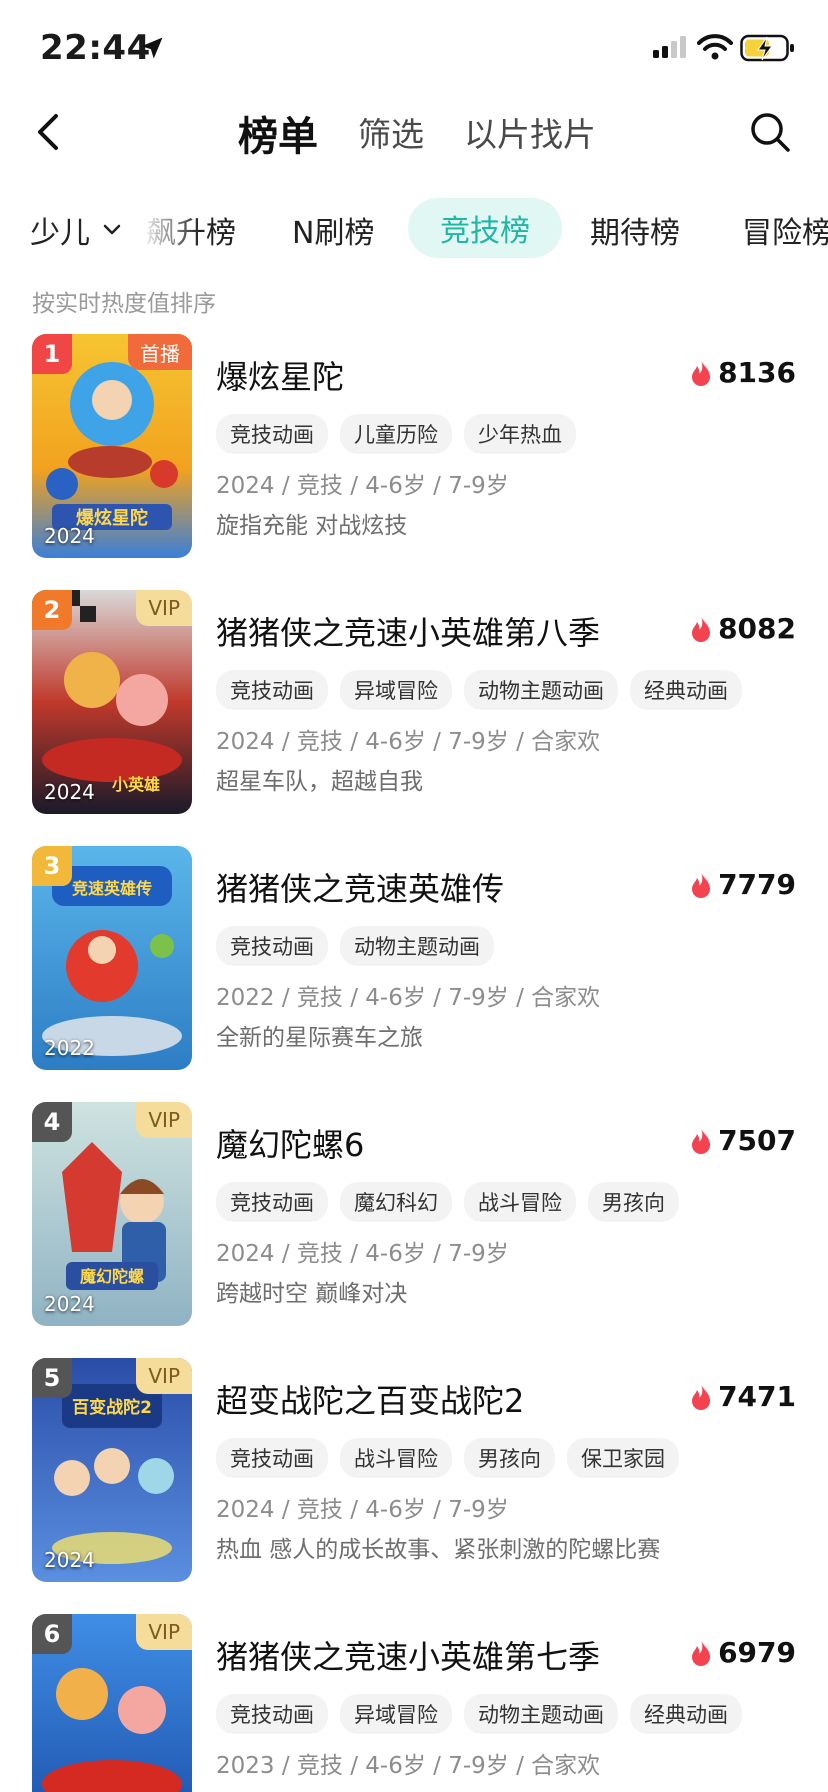 The width and height of the screenshot is (828, 1792). I want to click on poster-image: 爆炫星陀 1 首播 2024, so click(112, 446).